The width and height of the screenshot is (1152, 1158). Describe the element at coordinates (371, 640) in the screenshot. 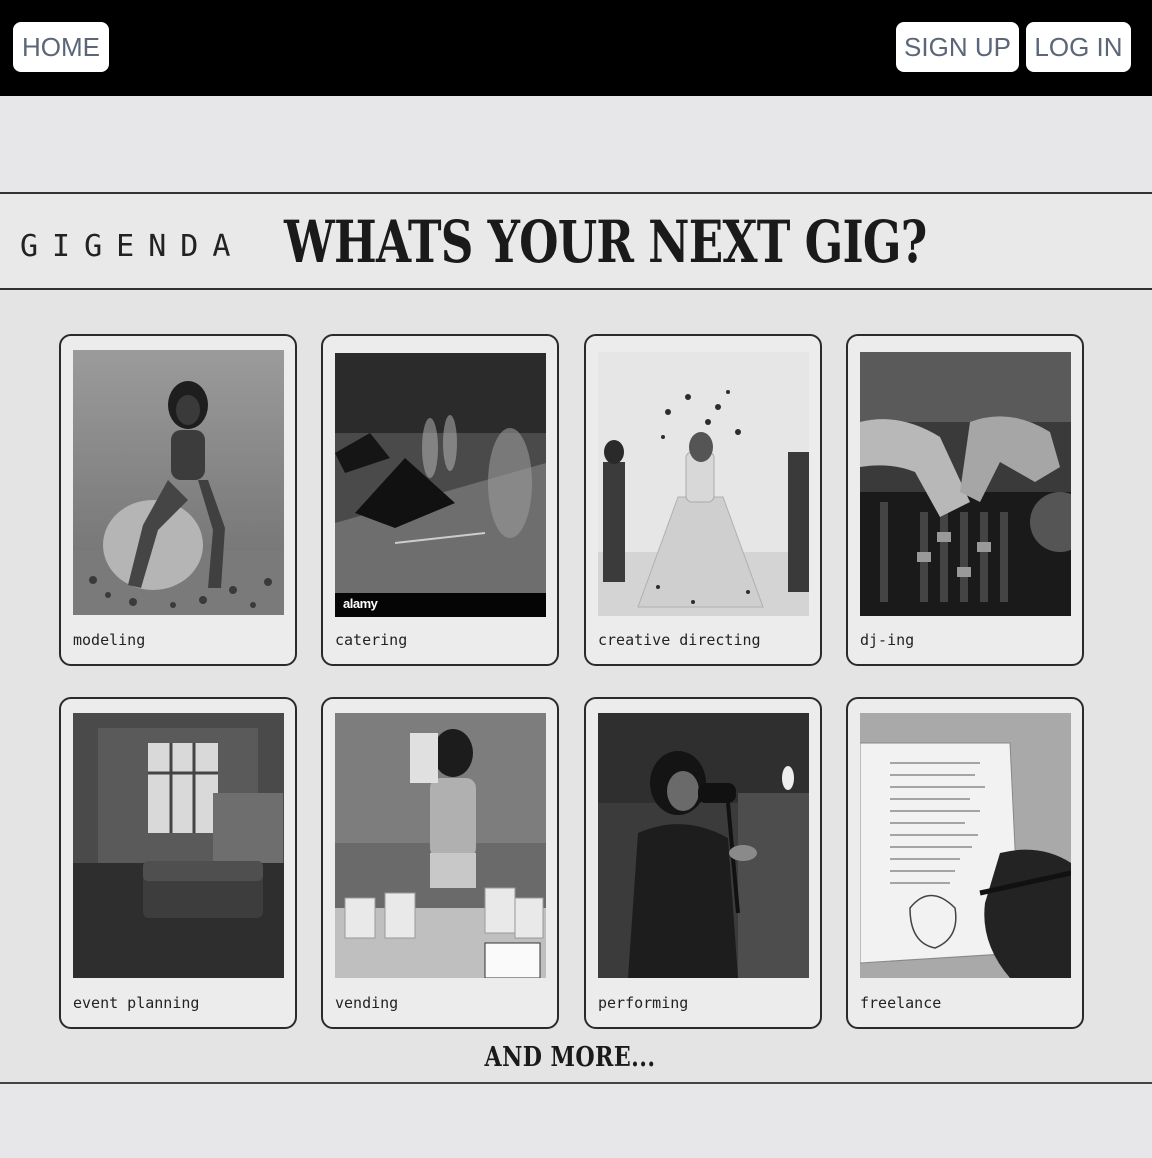

I see `gig-label-catering: catering` at that location.